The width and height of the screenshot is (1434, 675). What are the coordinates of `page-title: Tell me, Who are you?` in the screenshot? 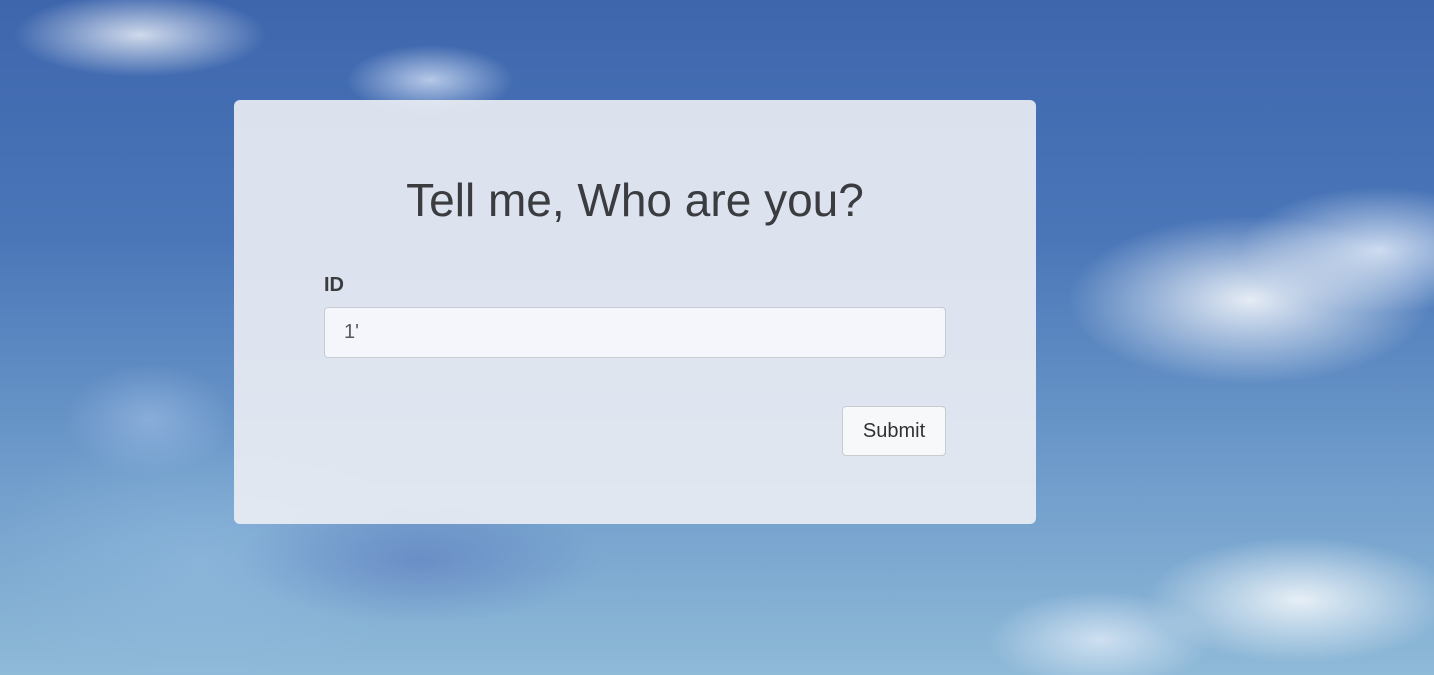 It's located at (635, 200).